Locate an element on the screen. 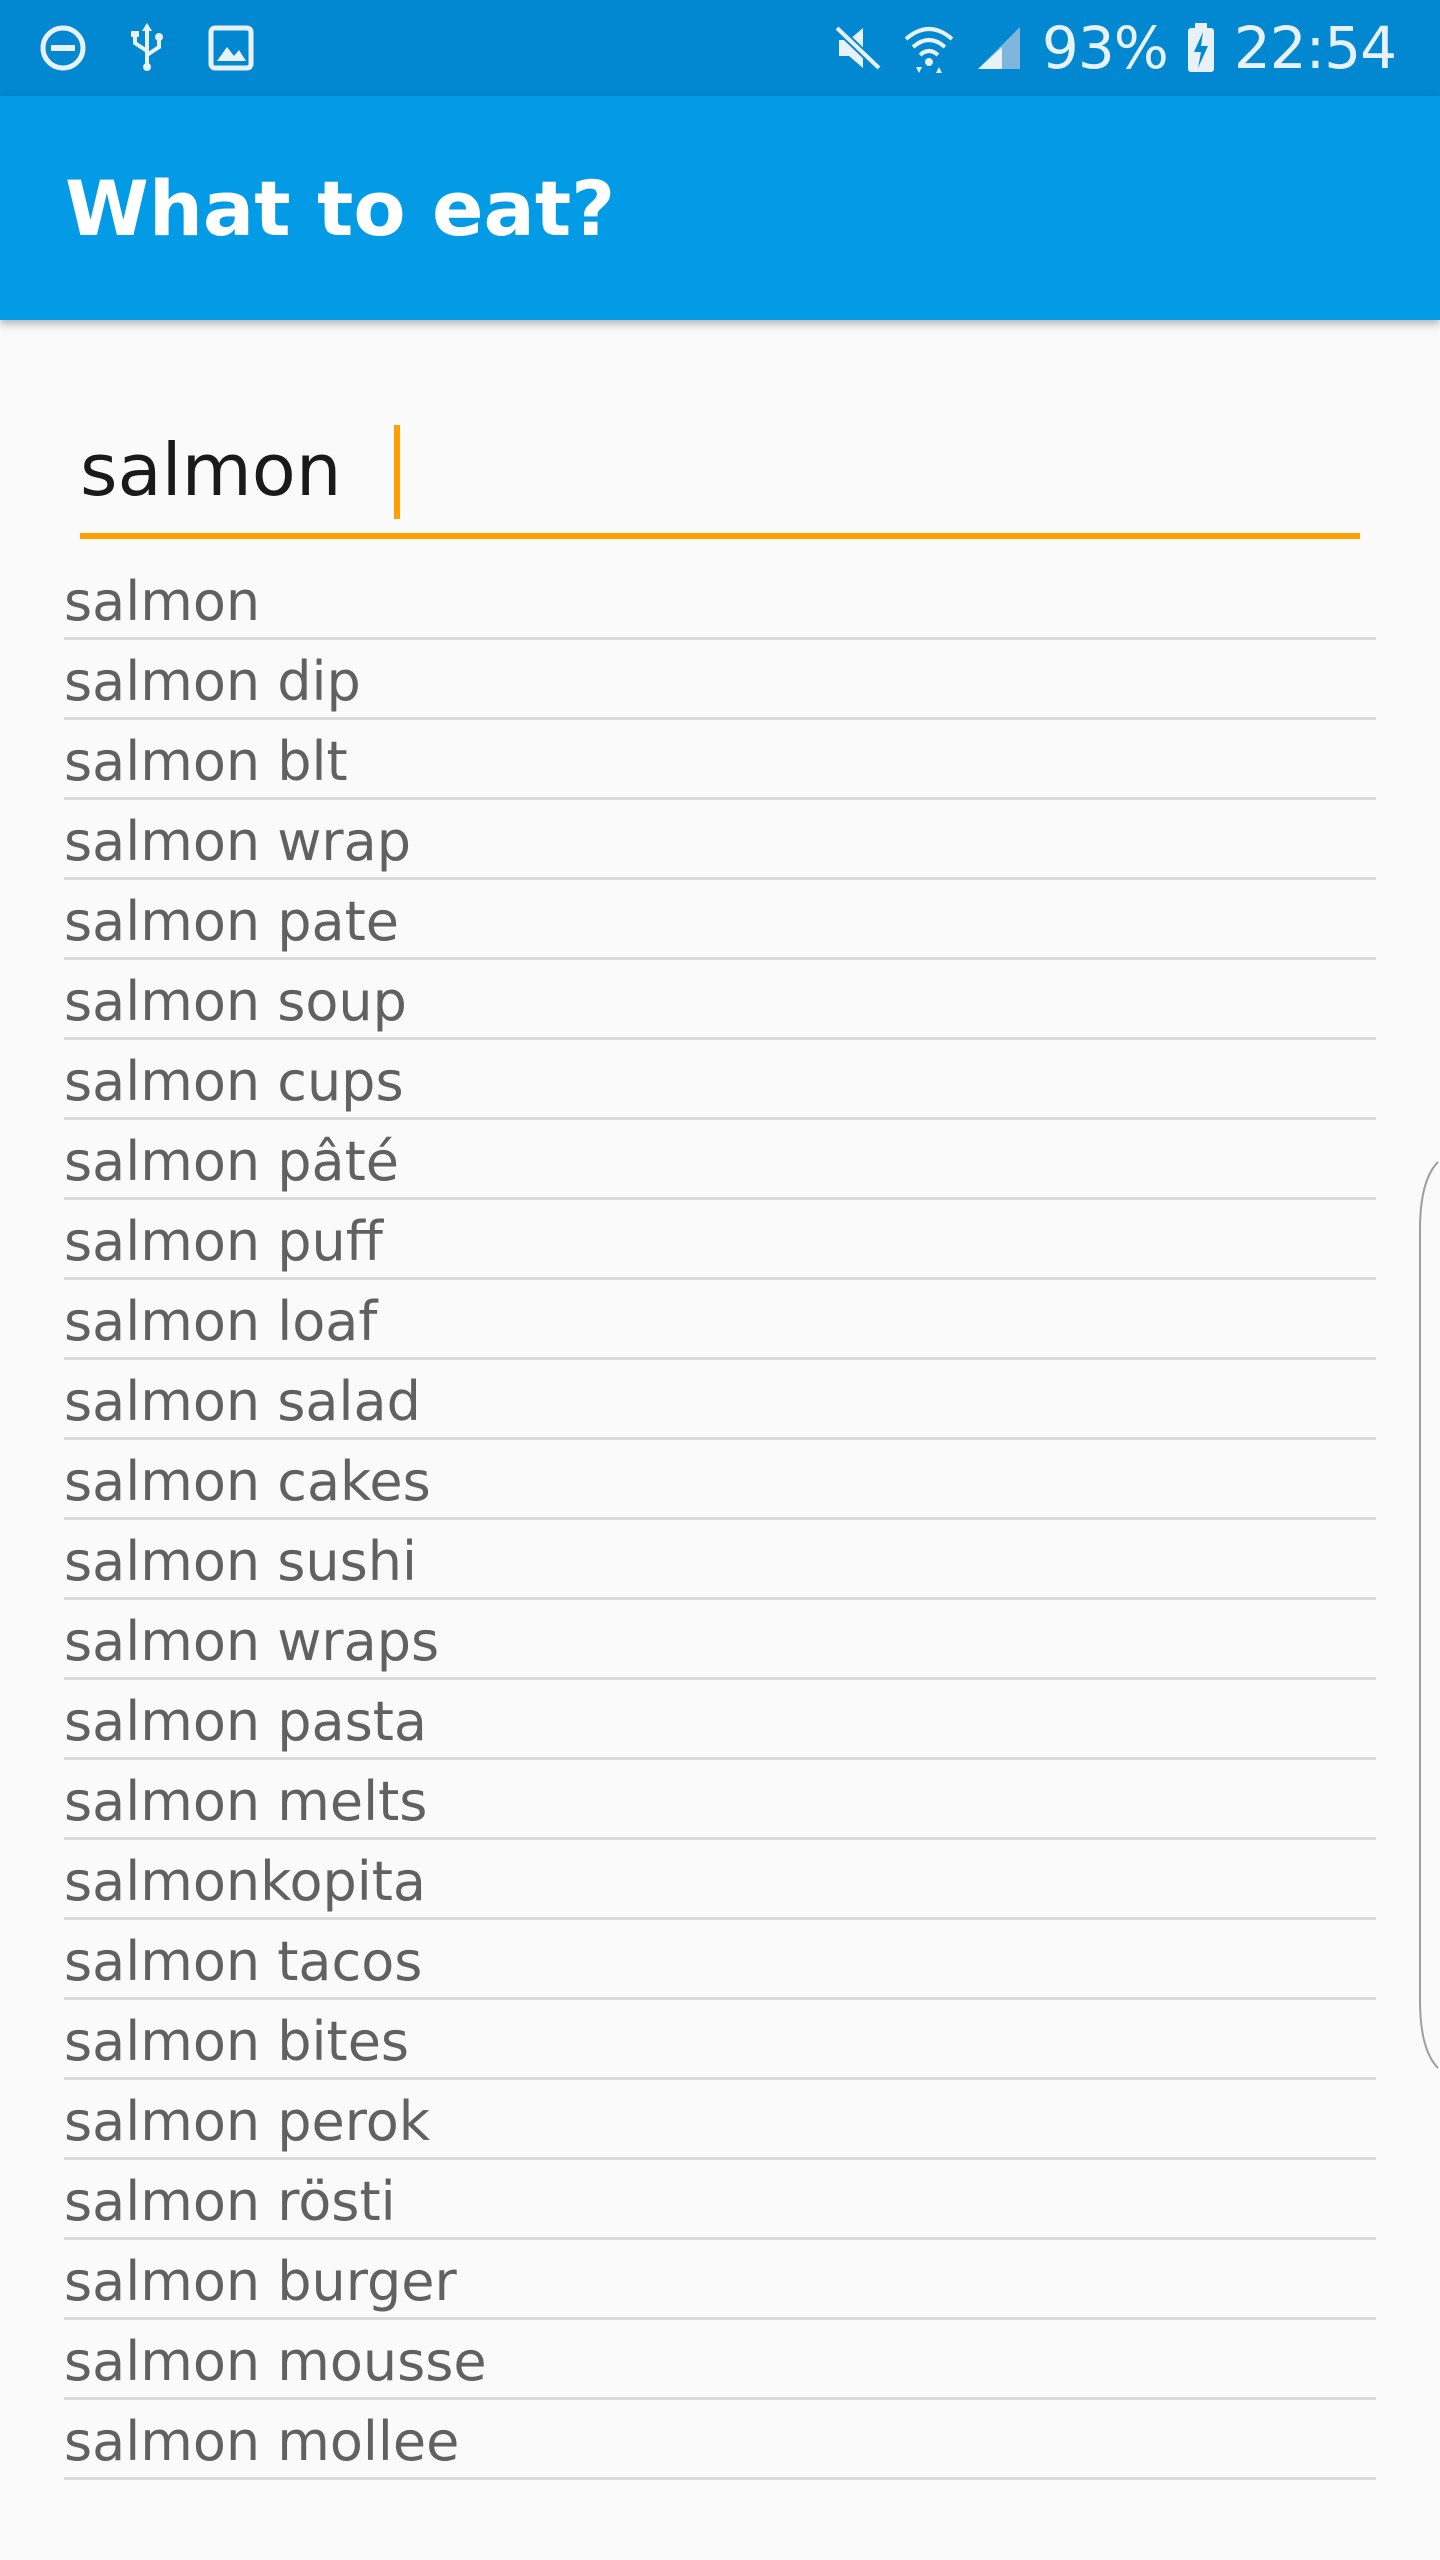 This screenshot has height=2560, width=1440. wifi-icon is located at coordinates (929, 48).